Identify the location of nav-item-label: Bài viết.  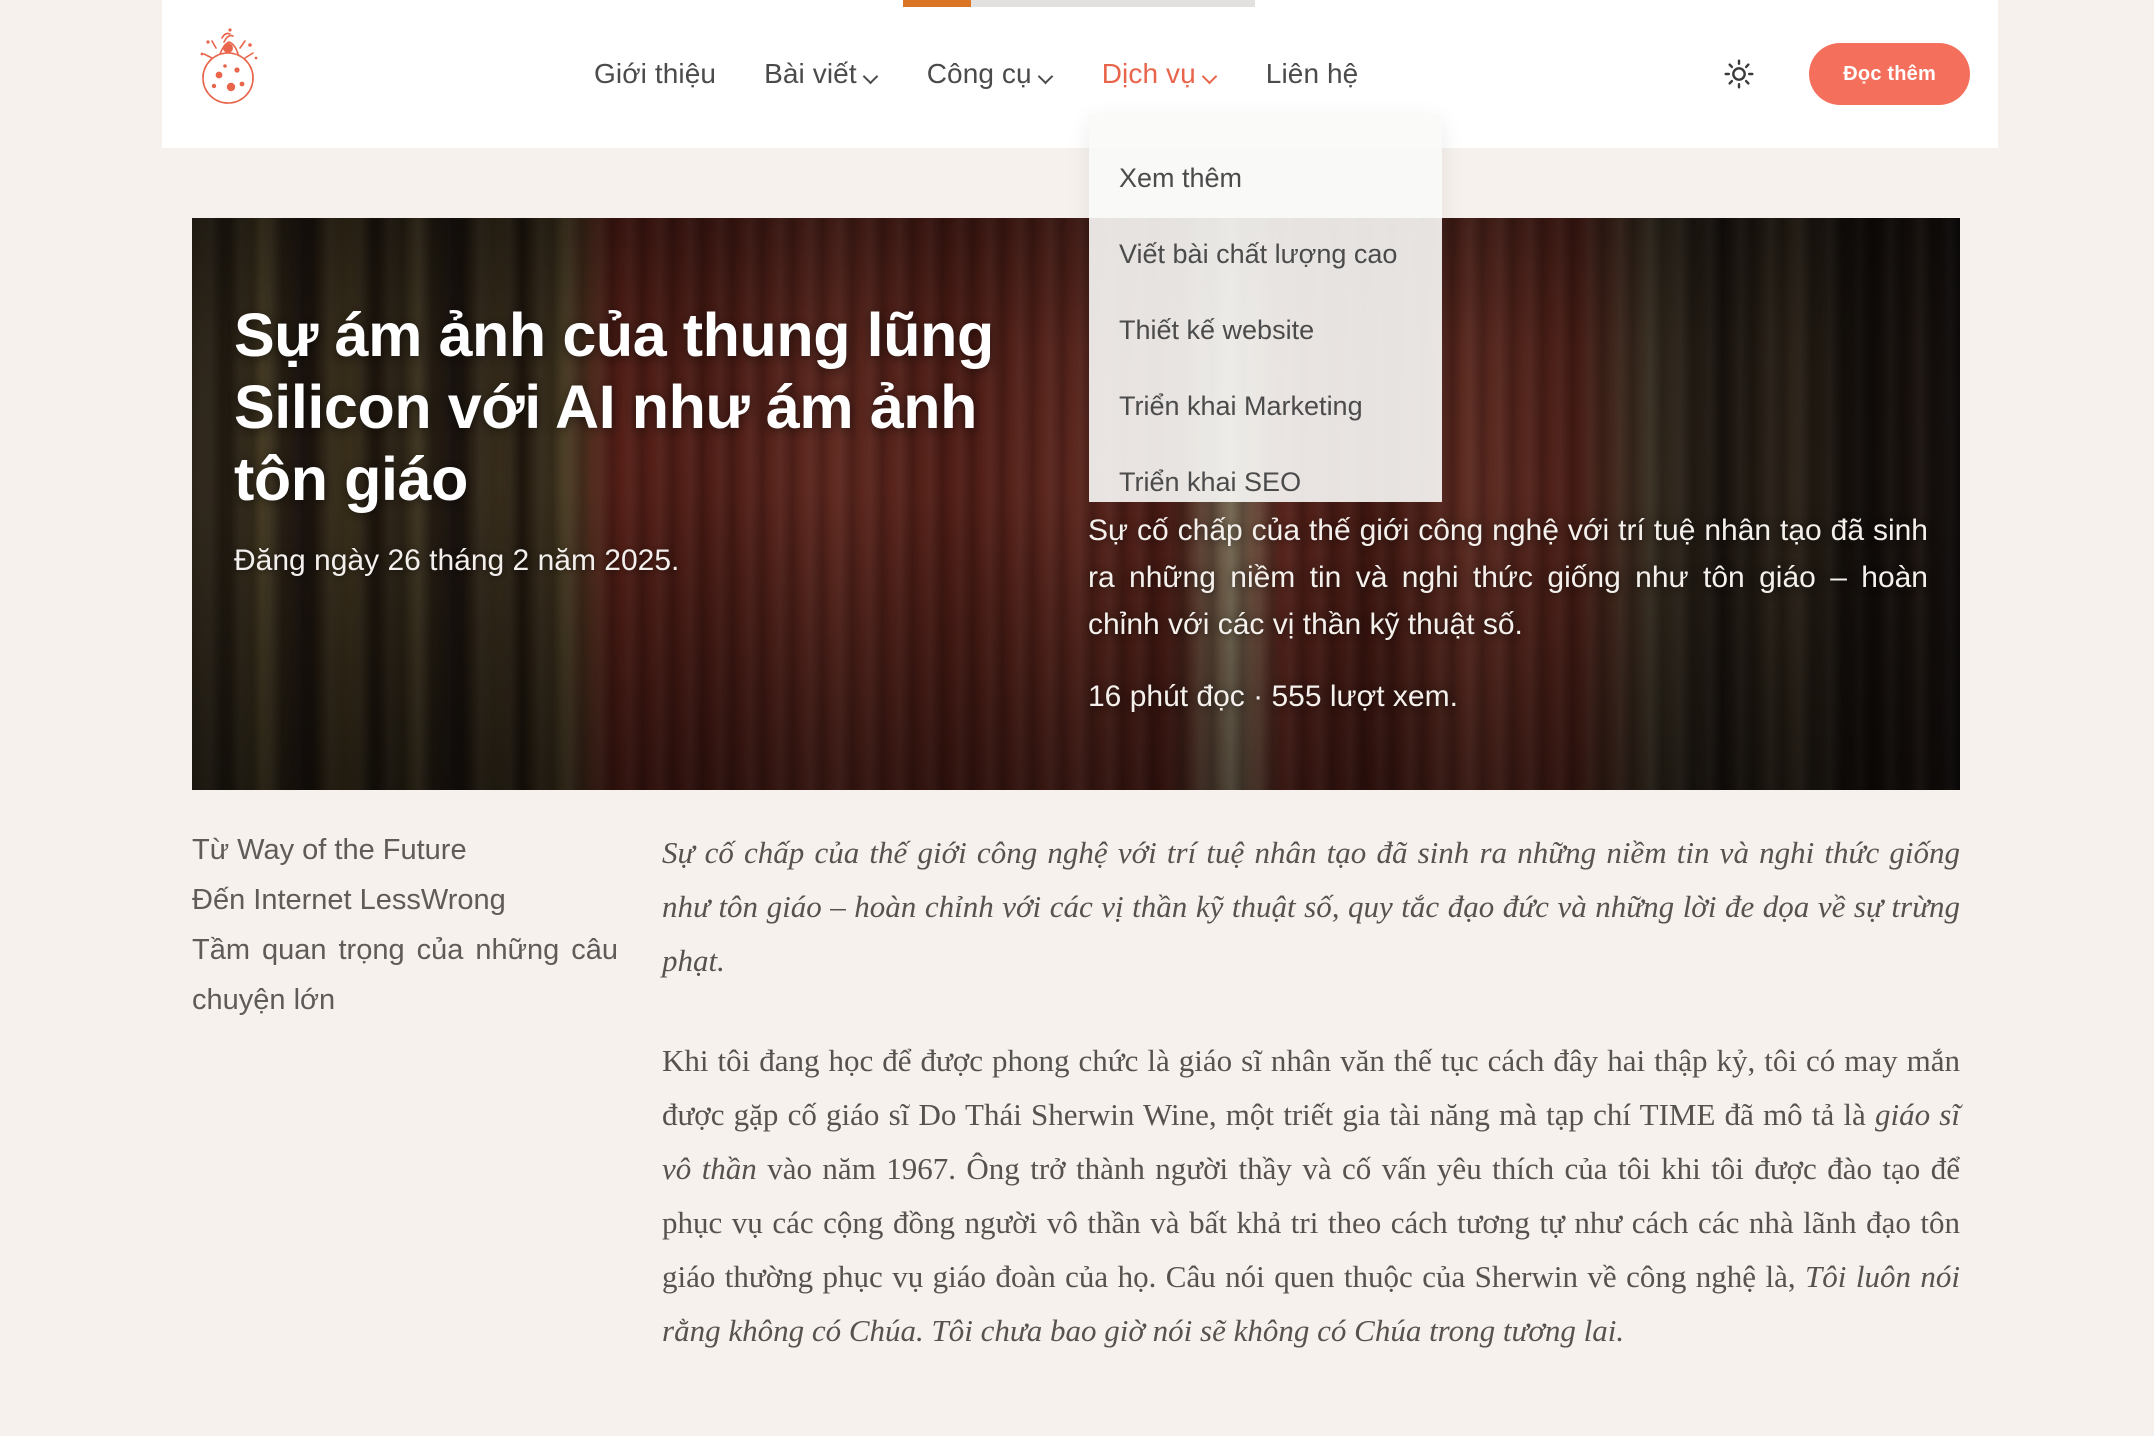
(810, 73).